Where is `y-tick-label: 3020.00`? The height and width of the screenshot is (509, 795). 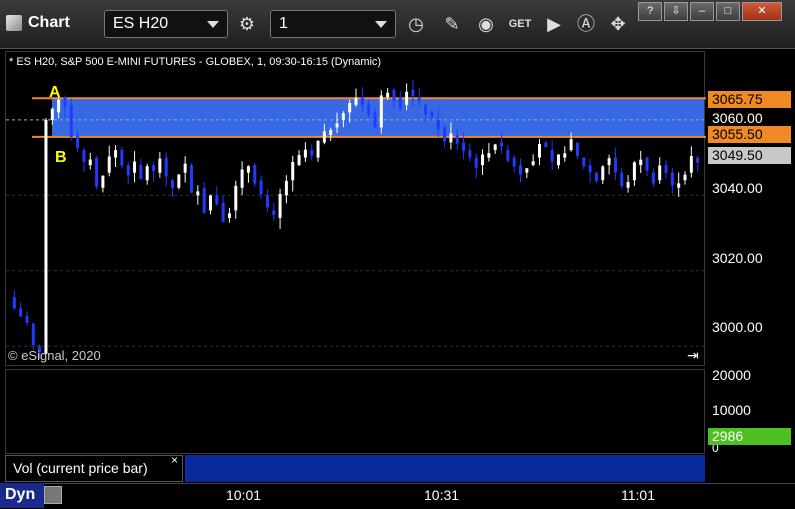
y-tick-label: 3020.00 is located at coordinates (737, 258).